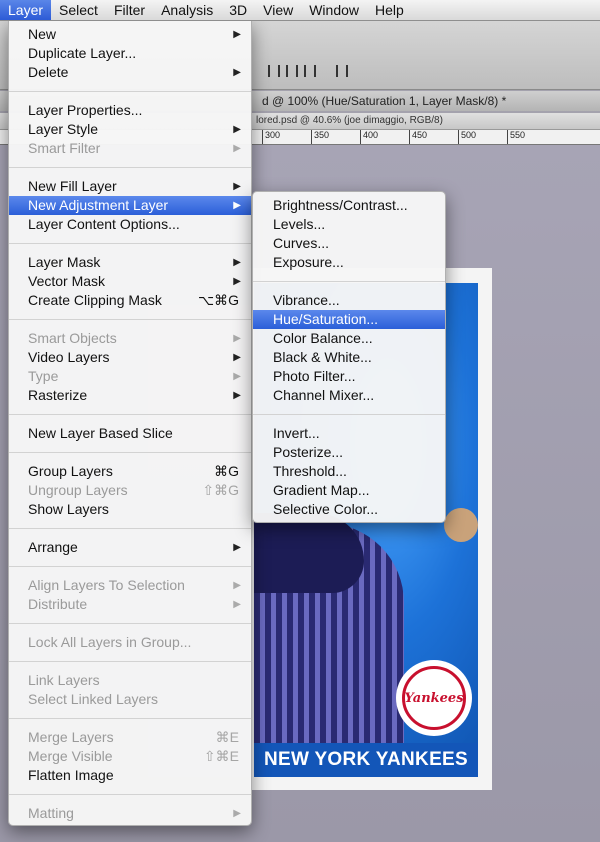  What do you see at coordinates (130, 300) in the screenshot?
I see `layer-menu-item-create-clipping-mask: Create Clipping Mask ⌥⌘G` at bounding box center [130, 300].